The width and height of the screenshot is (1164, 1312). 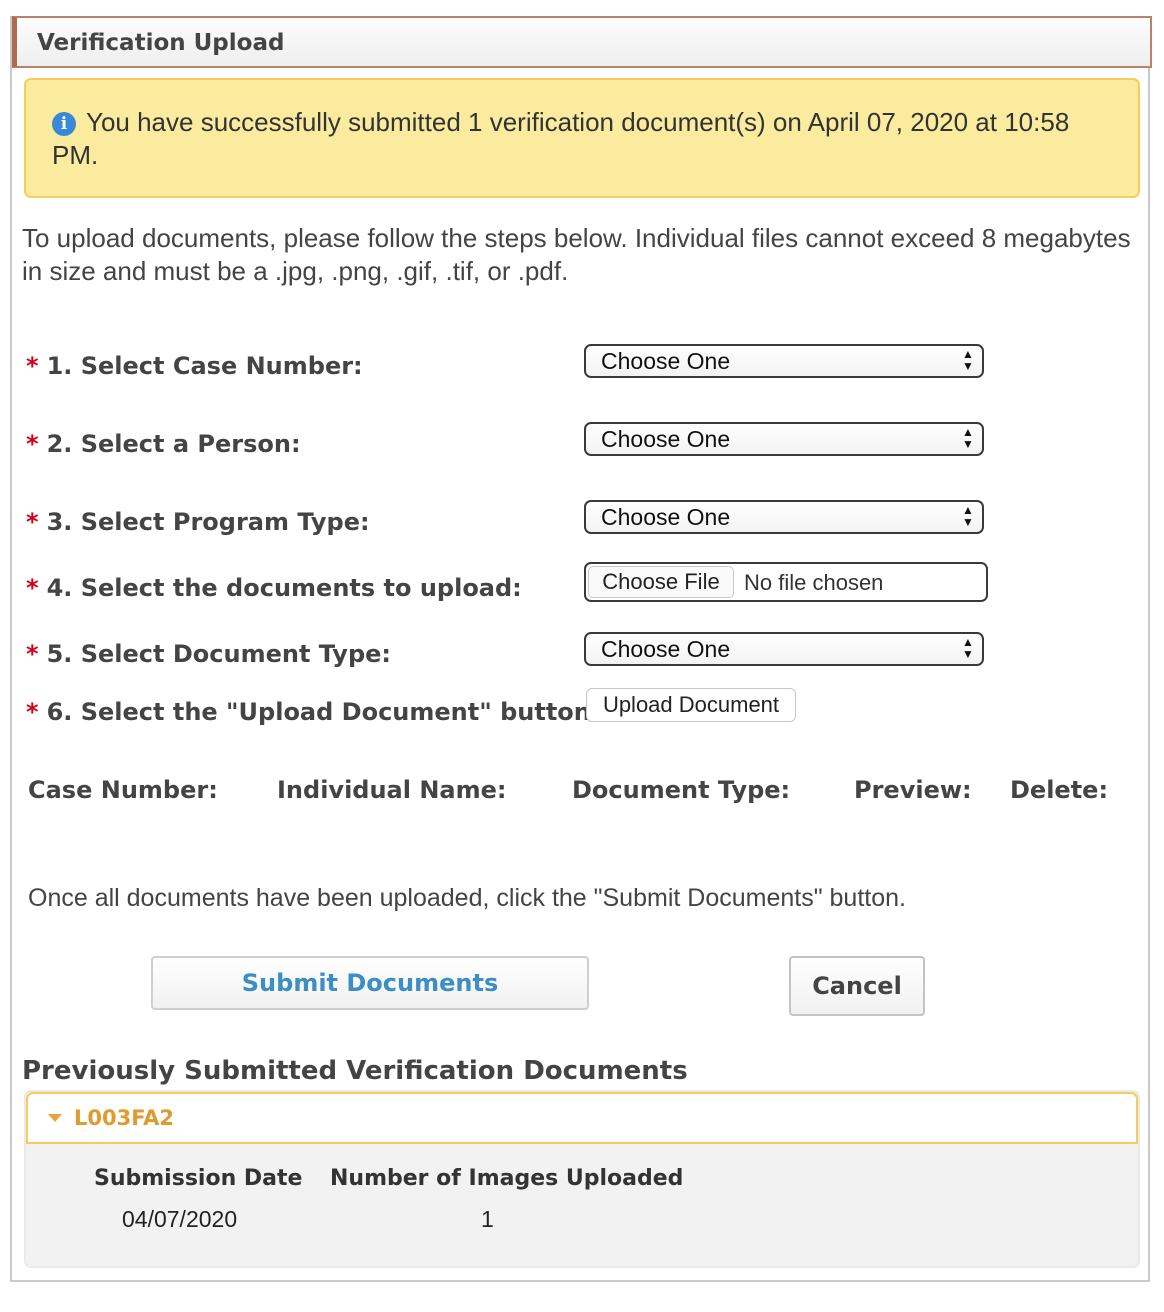 What do you see at coordinates (55, 1118) in the screenshot?
I see `caret-down-icon` at bounding box center [55, 1118].